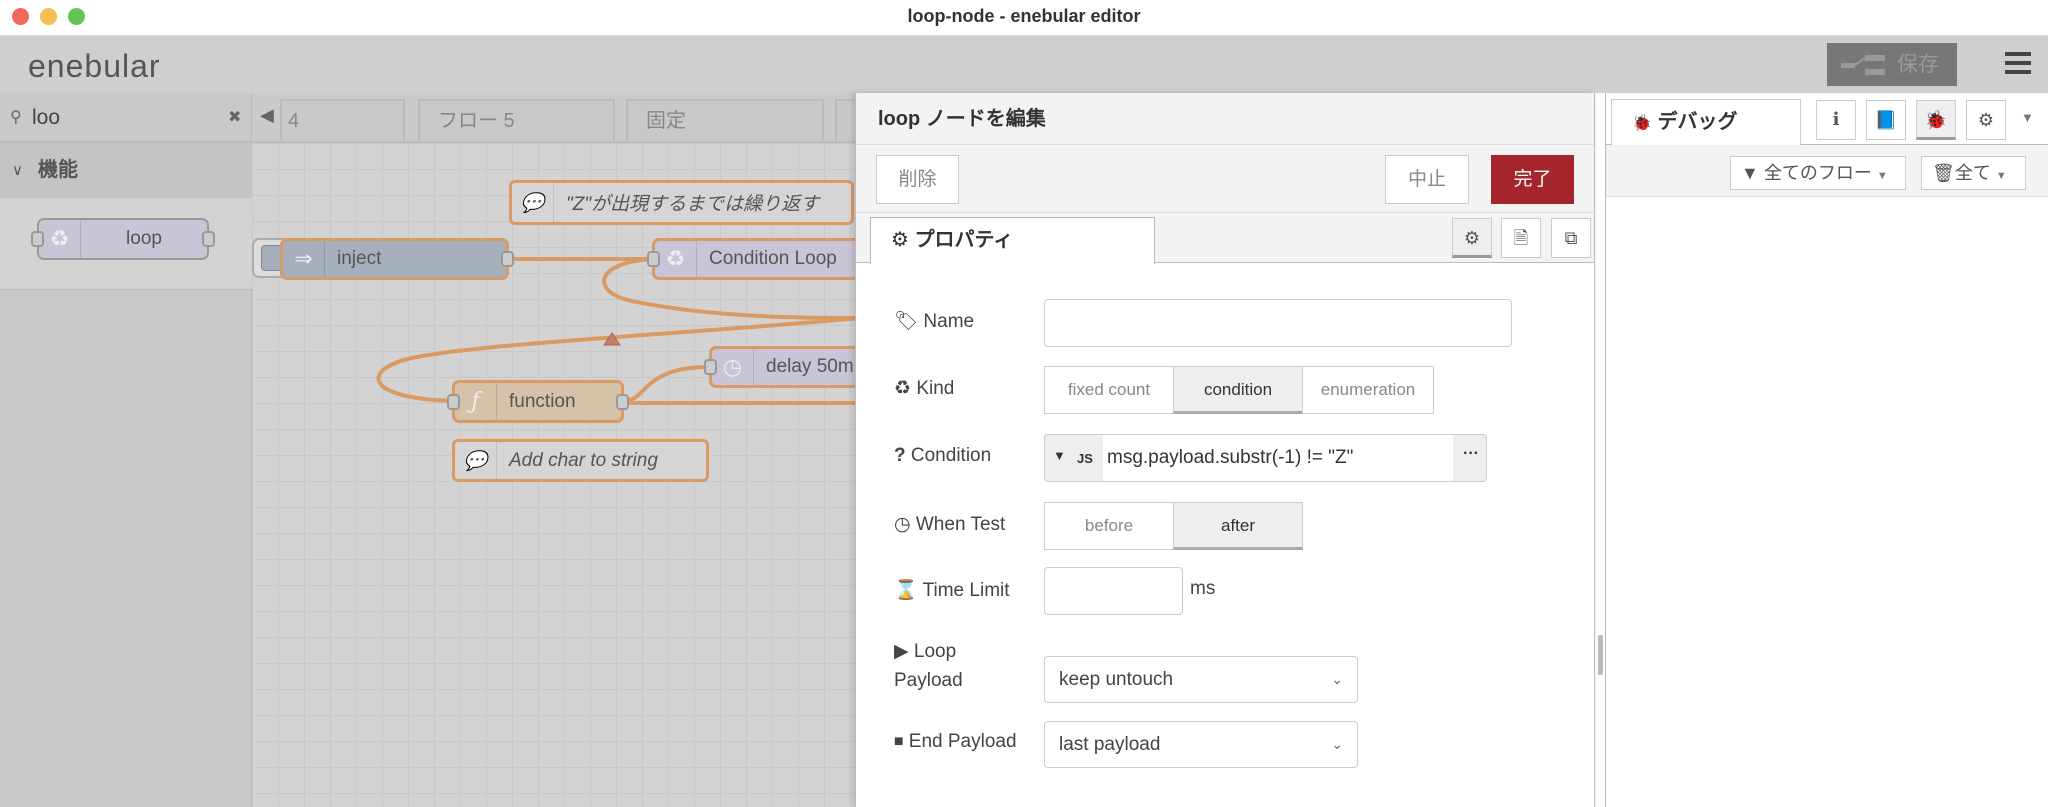  I want to click on trash-icon: 🗑, so click(1943, 173).